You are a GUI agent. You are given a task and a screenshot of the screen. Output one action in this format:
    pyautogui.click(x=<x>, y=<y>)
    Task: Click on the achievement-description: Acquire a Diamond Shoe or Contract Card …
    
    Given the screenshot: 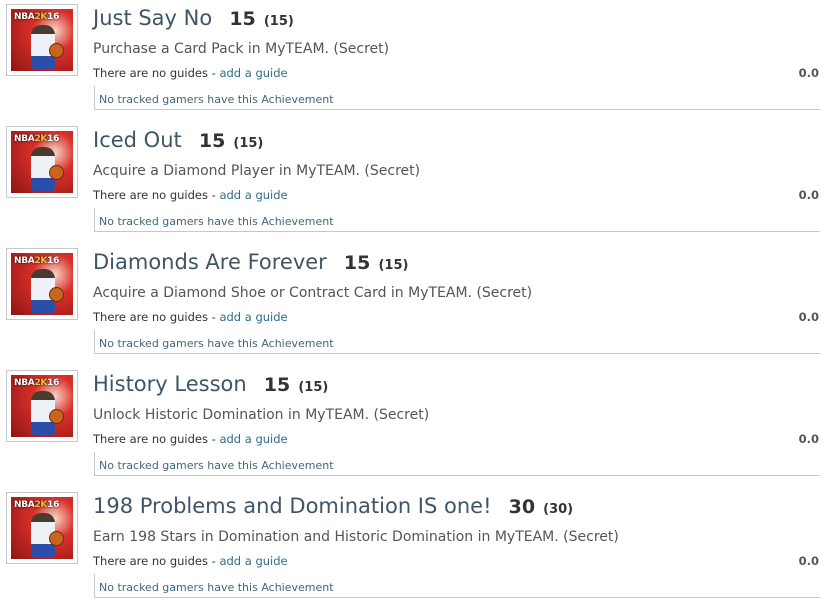 What is the action you would take?
    pyautogui.click(x=313, y=293)
    